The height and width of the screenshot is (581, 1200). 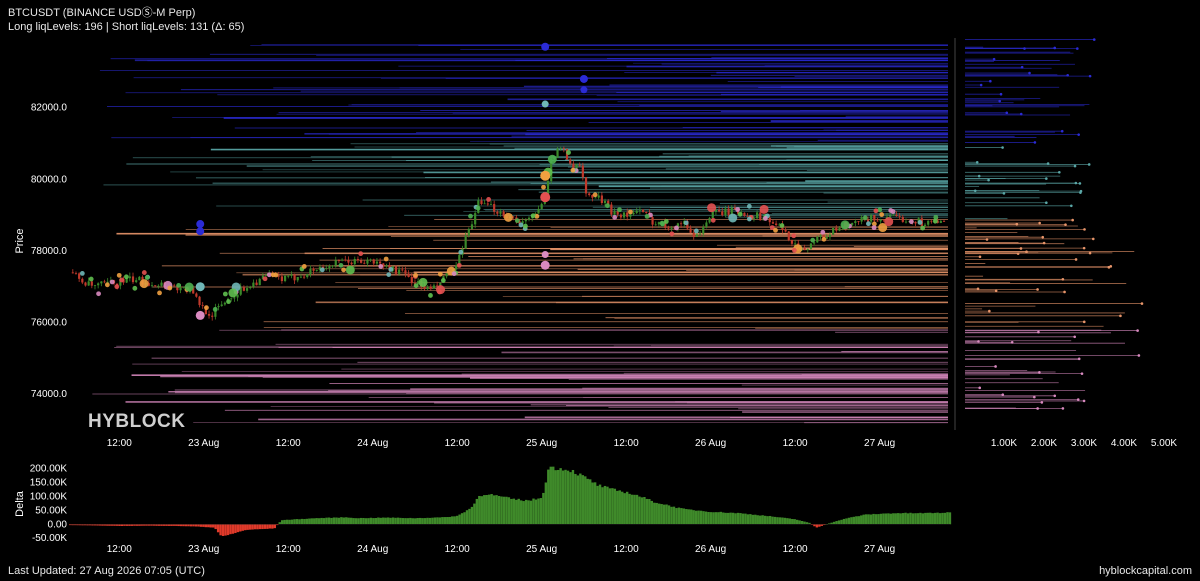 What do you see at coordinates (136, 421) in the screenshot?
I see `hyblock-watermark: HYBLOCK` at bounding box center [136, 421].